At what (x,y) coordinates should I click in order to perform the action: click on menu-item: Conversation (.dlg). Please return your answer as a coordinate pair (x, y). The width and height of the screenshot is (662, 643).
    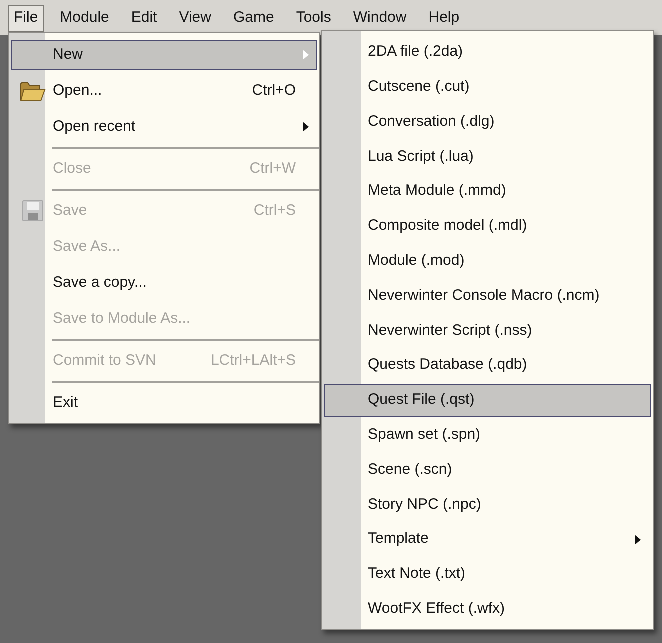
    Looking at the image, I should click on (487, 121).